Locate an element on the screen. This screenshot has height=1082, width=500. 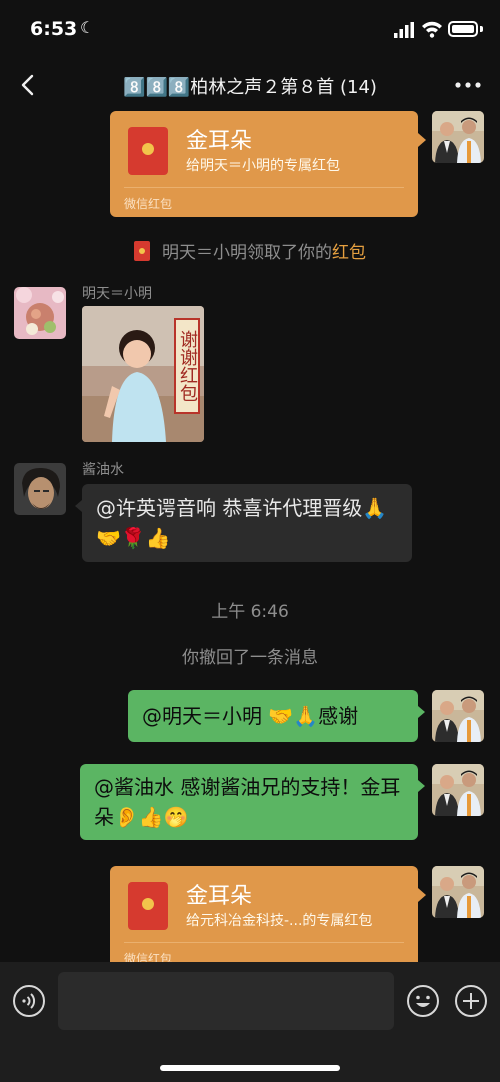
red-packet-card: 金耳朵 给元科冶金科技-...的专属红包 微信红包 is located at coordinates (268, 919).